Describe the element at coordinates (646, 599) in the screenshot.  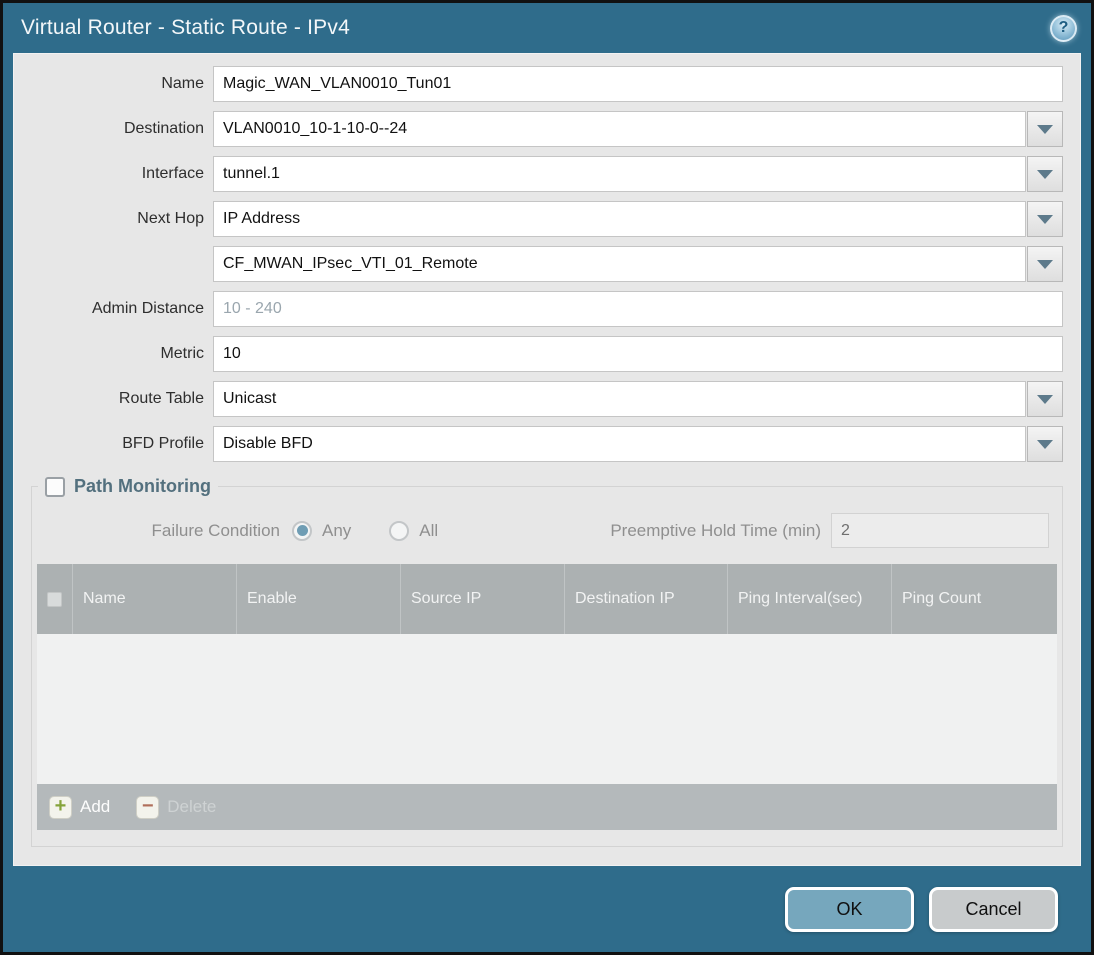
I see `table-header-destination-ip: Destination IP` at that location.